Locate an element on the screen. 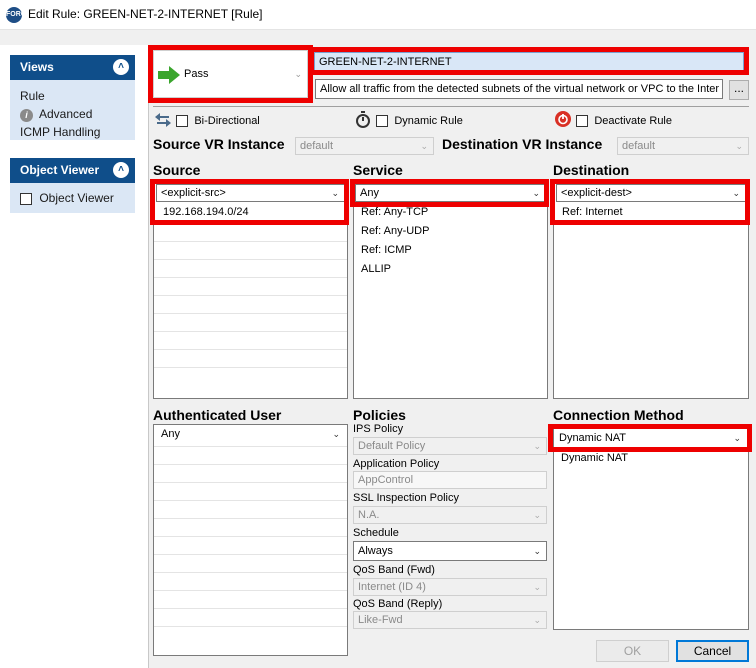  auth-user-selector: Any ⌄ is located at coordinates (251, 434).